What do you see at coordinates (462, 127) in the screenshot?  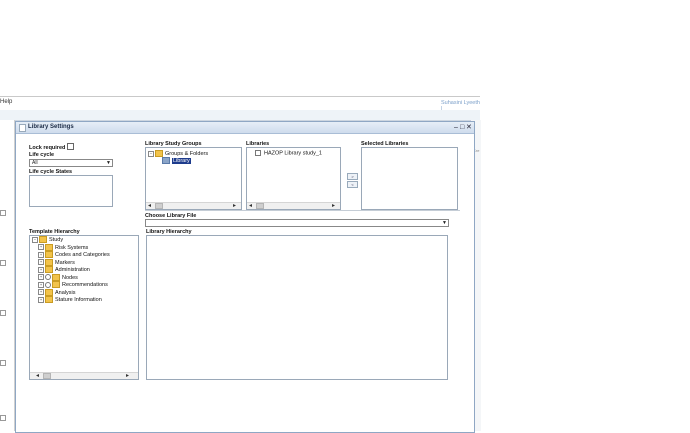 I see `restore-button: □` at bounding box center [462, 127].